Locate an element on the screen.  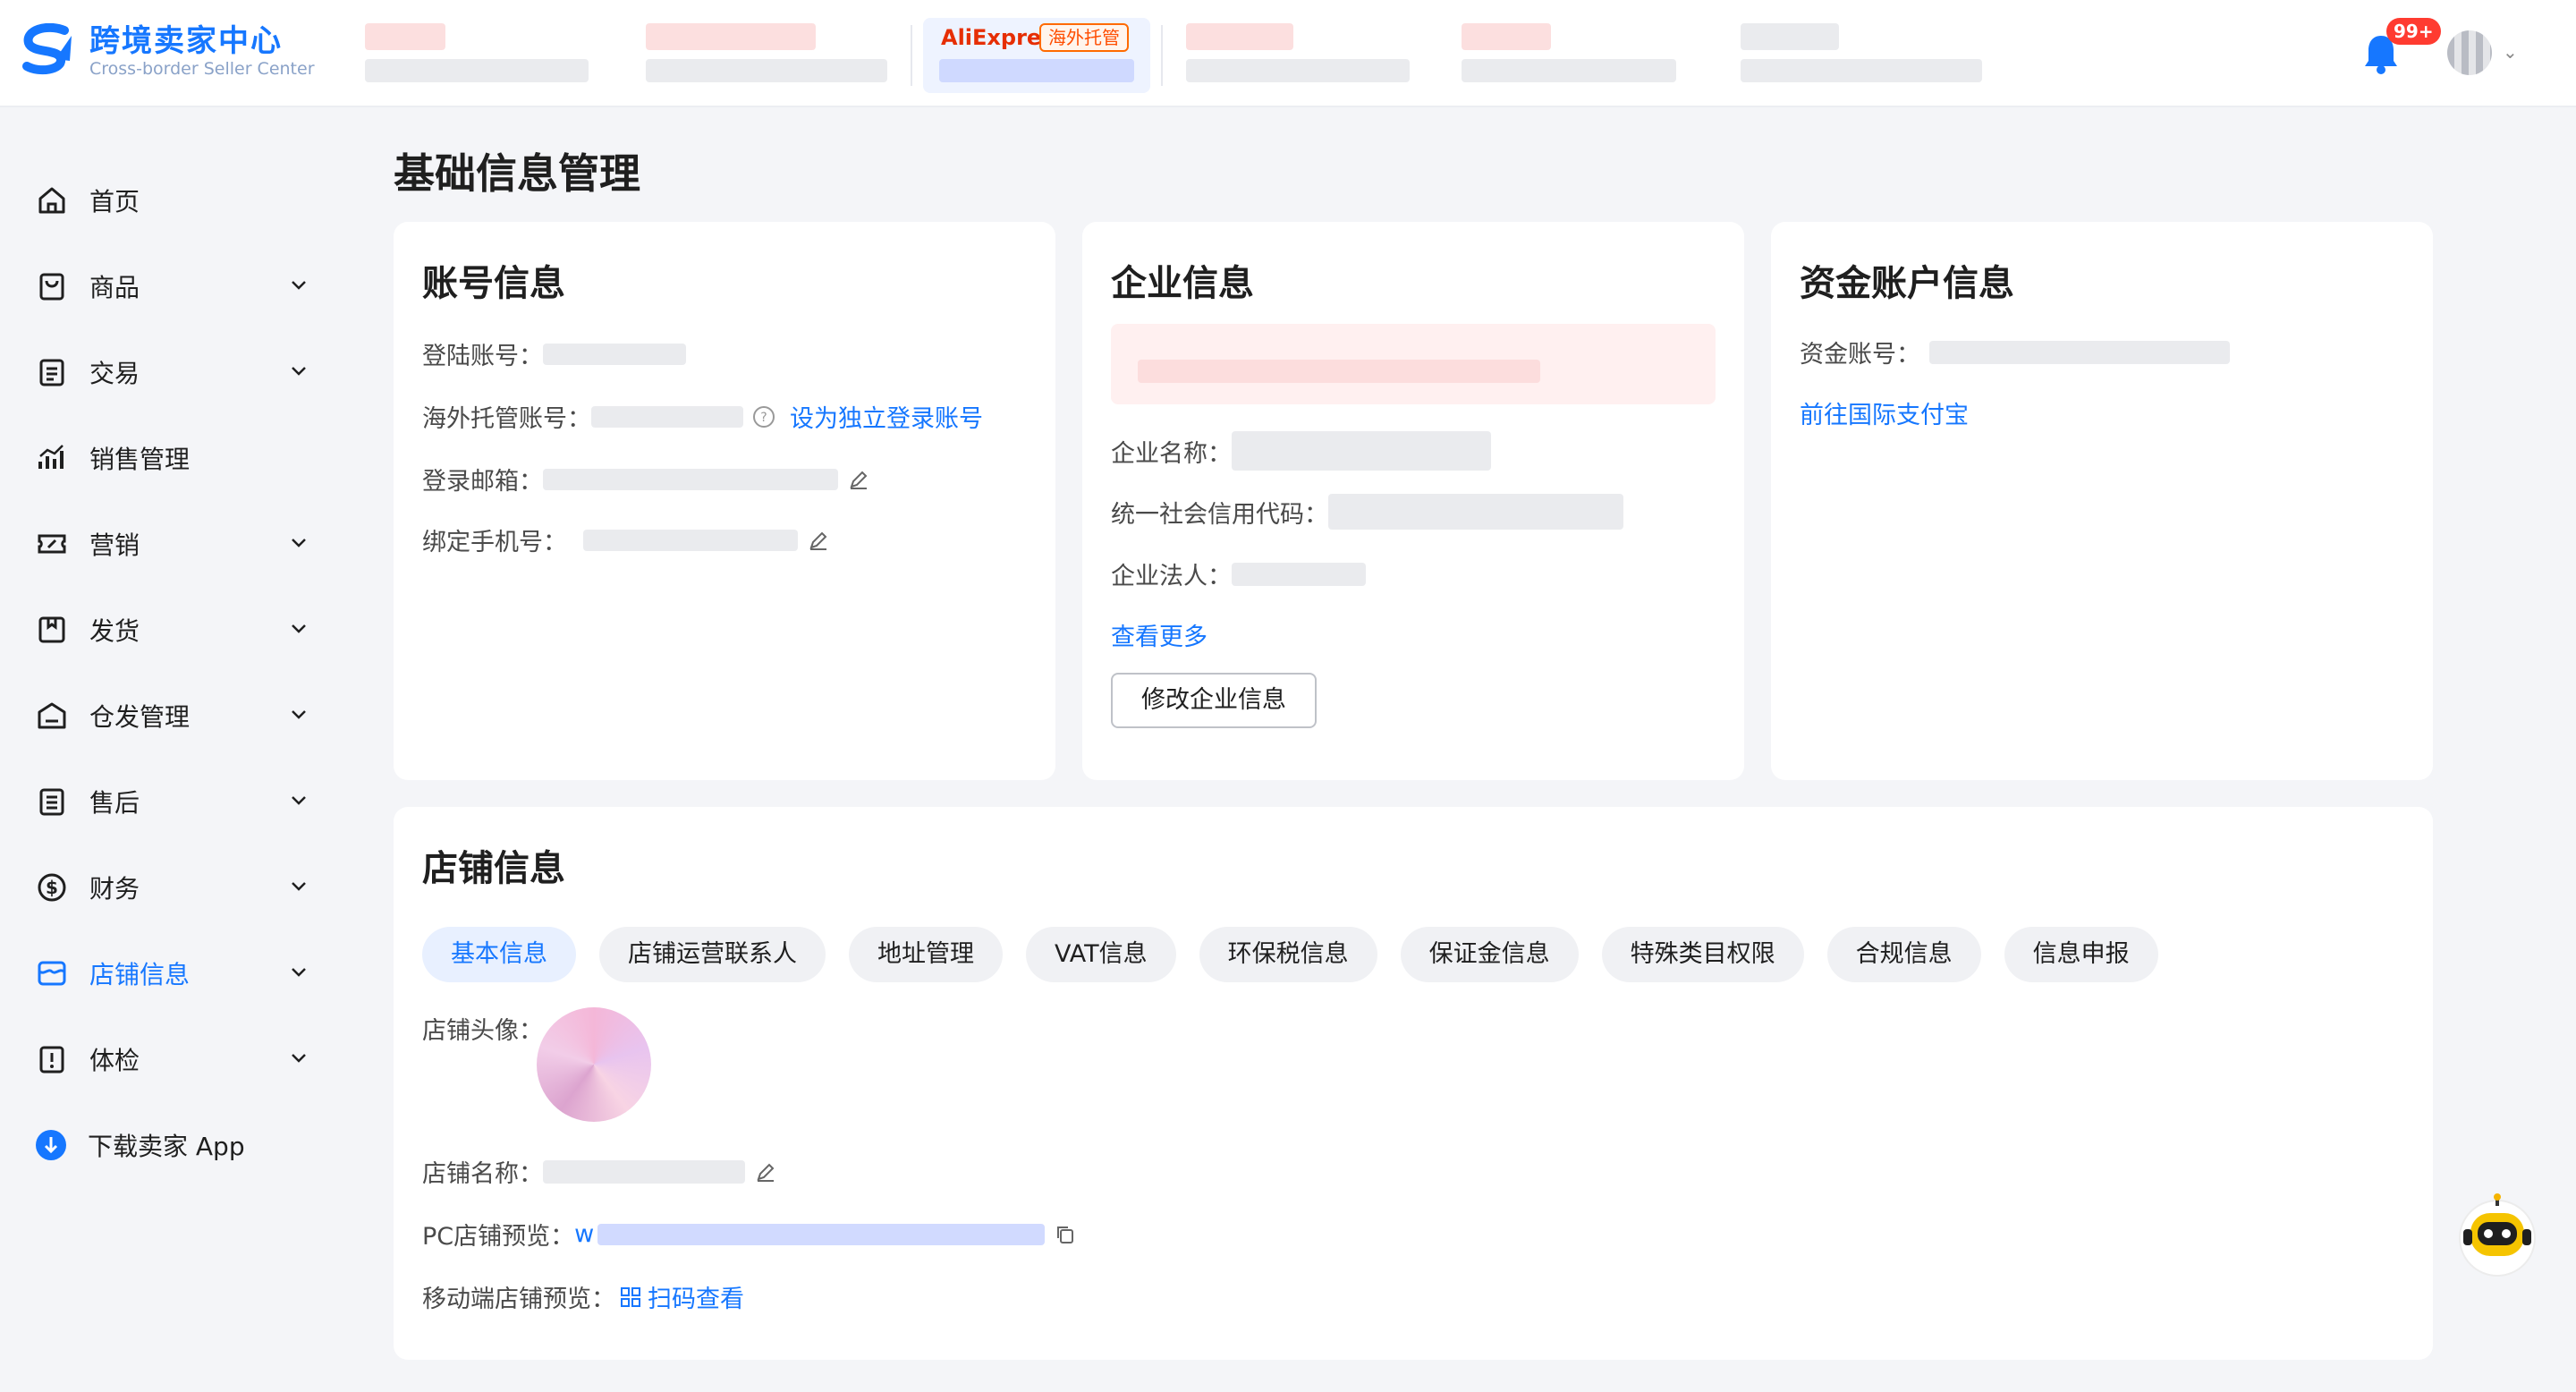
sidebar-item-home: 首页 is located at coordinates (170, 200).